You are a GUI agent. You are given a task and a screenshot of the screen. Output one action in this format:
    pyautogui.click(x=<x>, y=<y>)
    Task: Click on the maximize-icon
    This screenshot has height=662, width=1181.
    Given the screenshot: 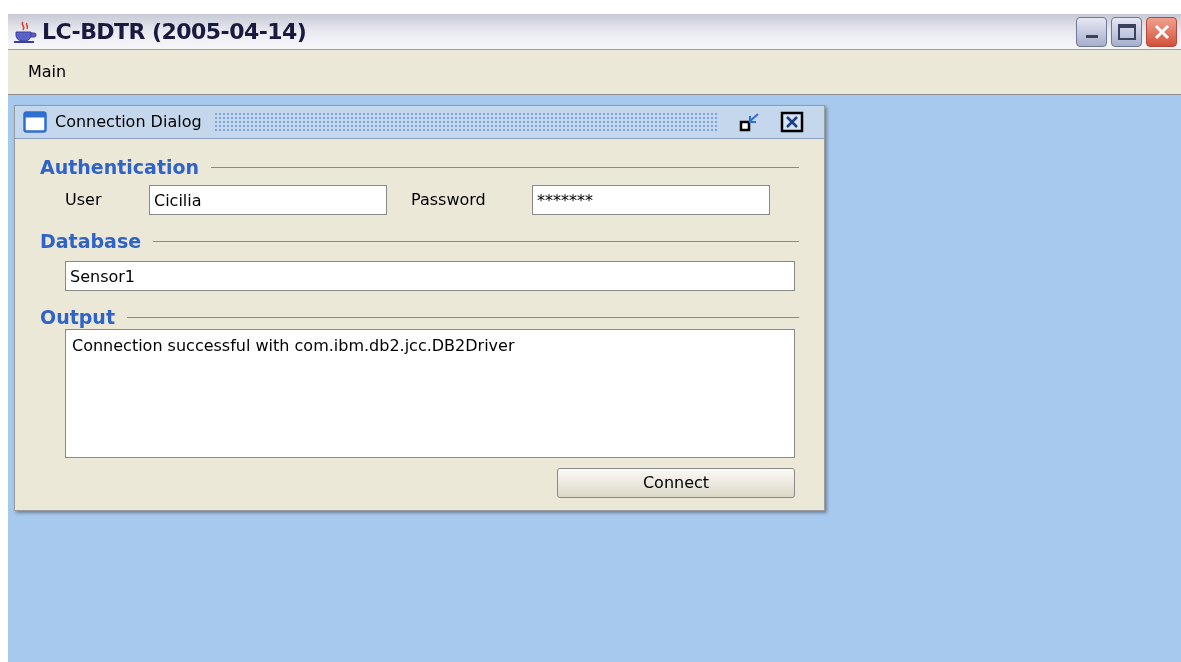 What is the action you would take?
    pyautogui.click(x=1126, y=31)
    